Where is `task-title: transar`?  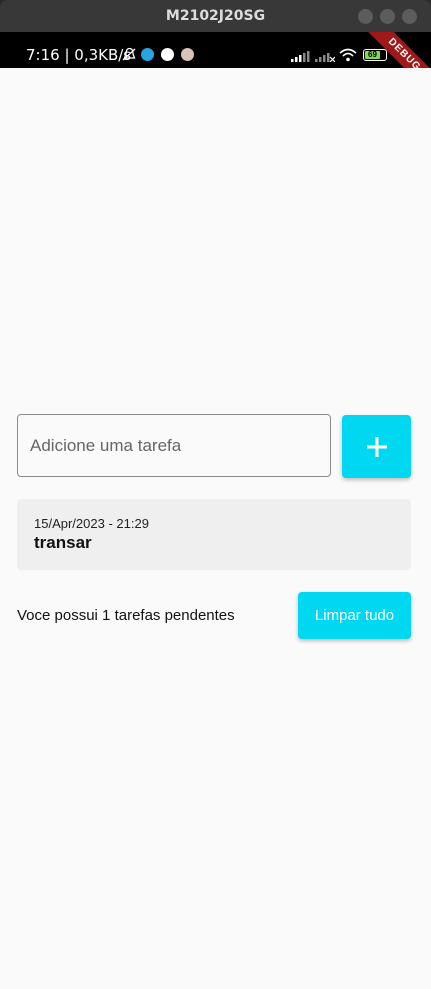
task-title: transar is located at coordinates (63, 542).